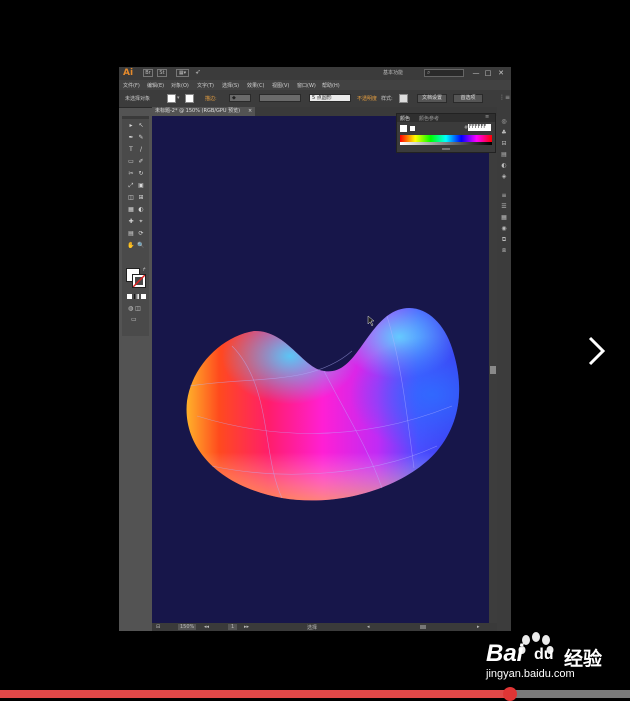 The height and width of the screenshot is (701, 630). I want to click on dock-panel-icon-1: ♣, so click(504, 133).